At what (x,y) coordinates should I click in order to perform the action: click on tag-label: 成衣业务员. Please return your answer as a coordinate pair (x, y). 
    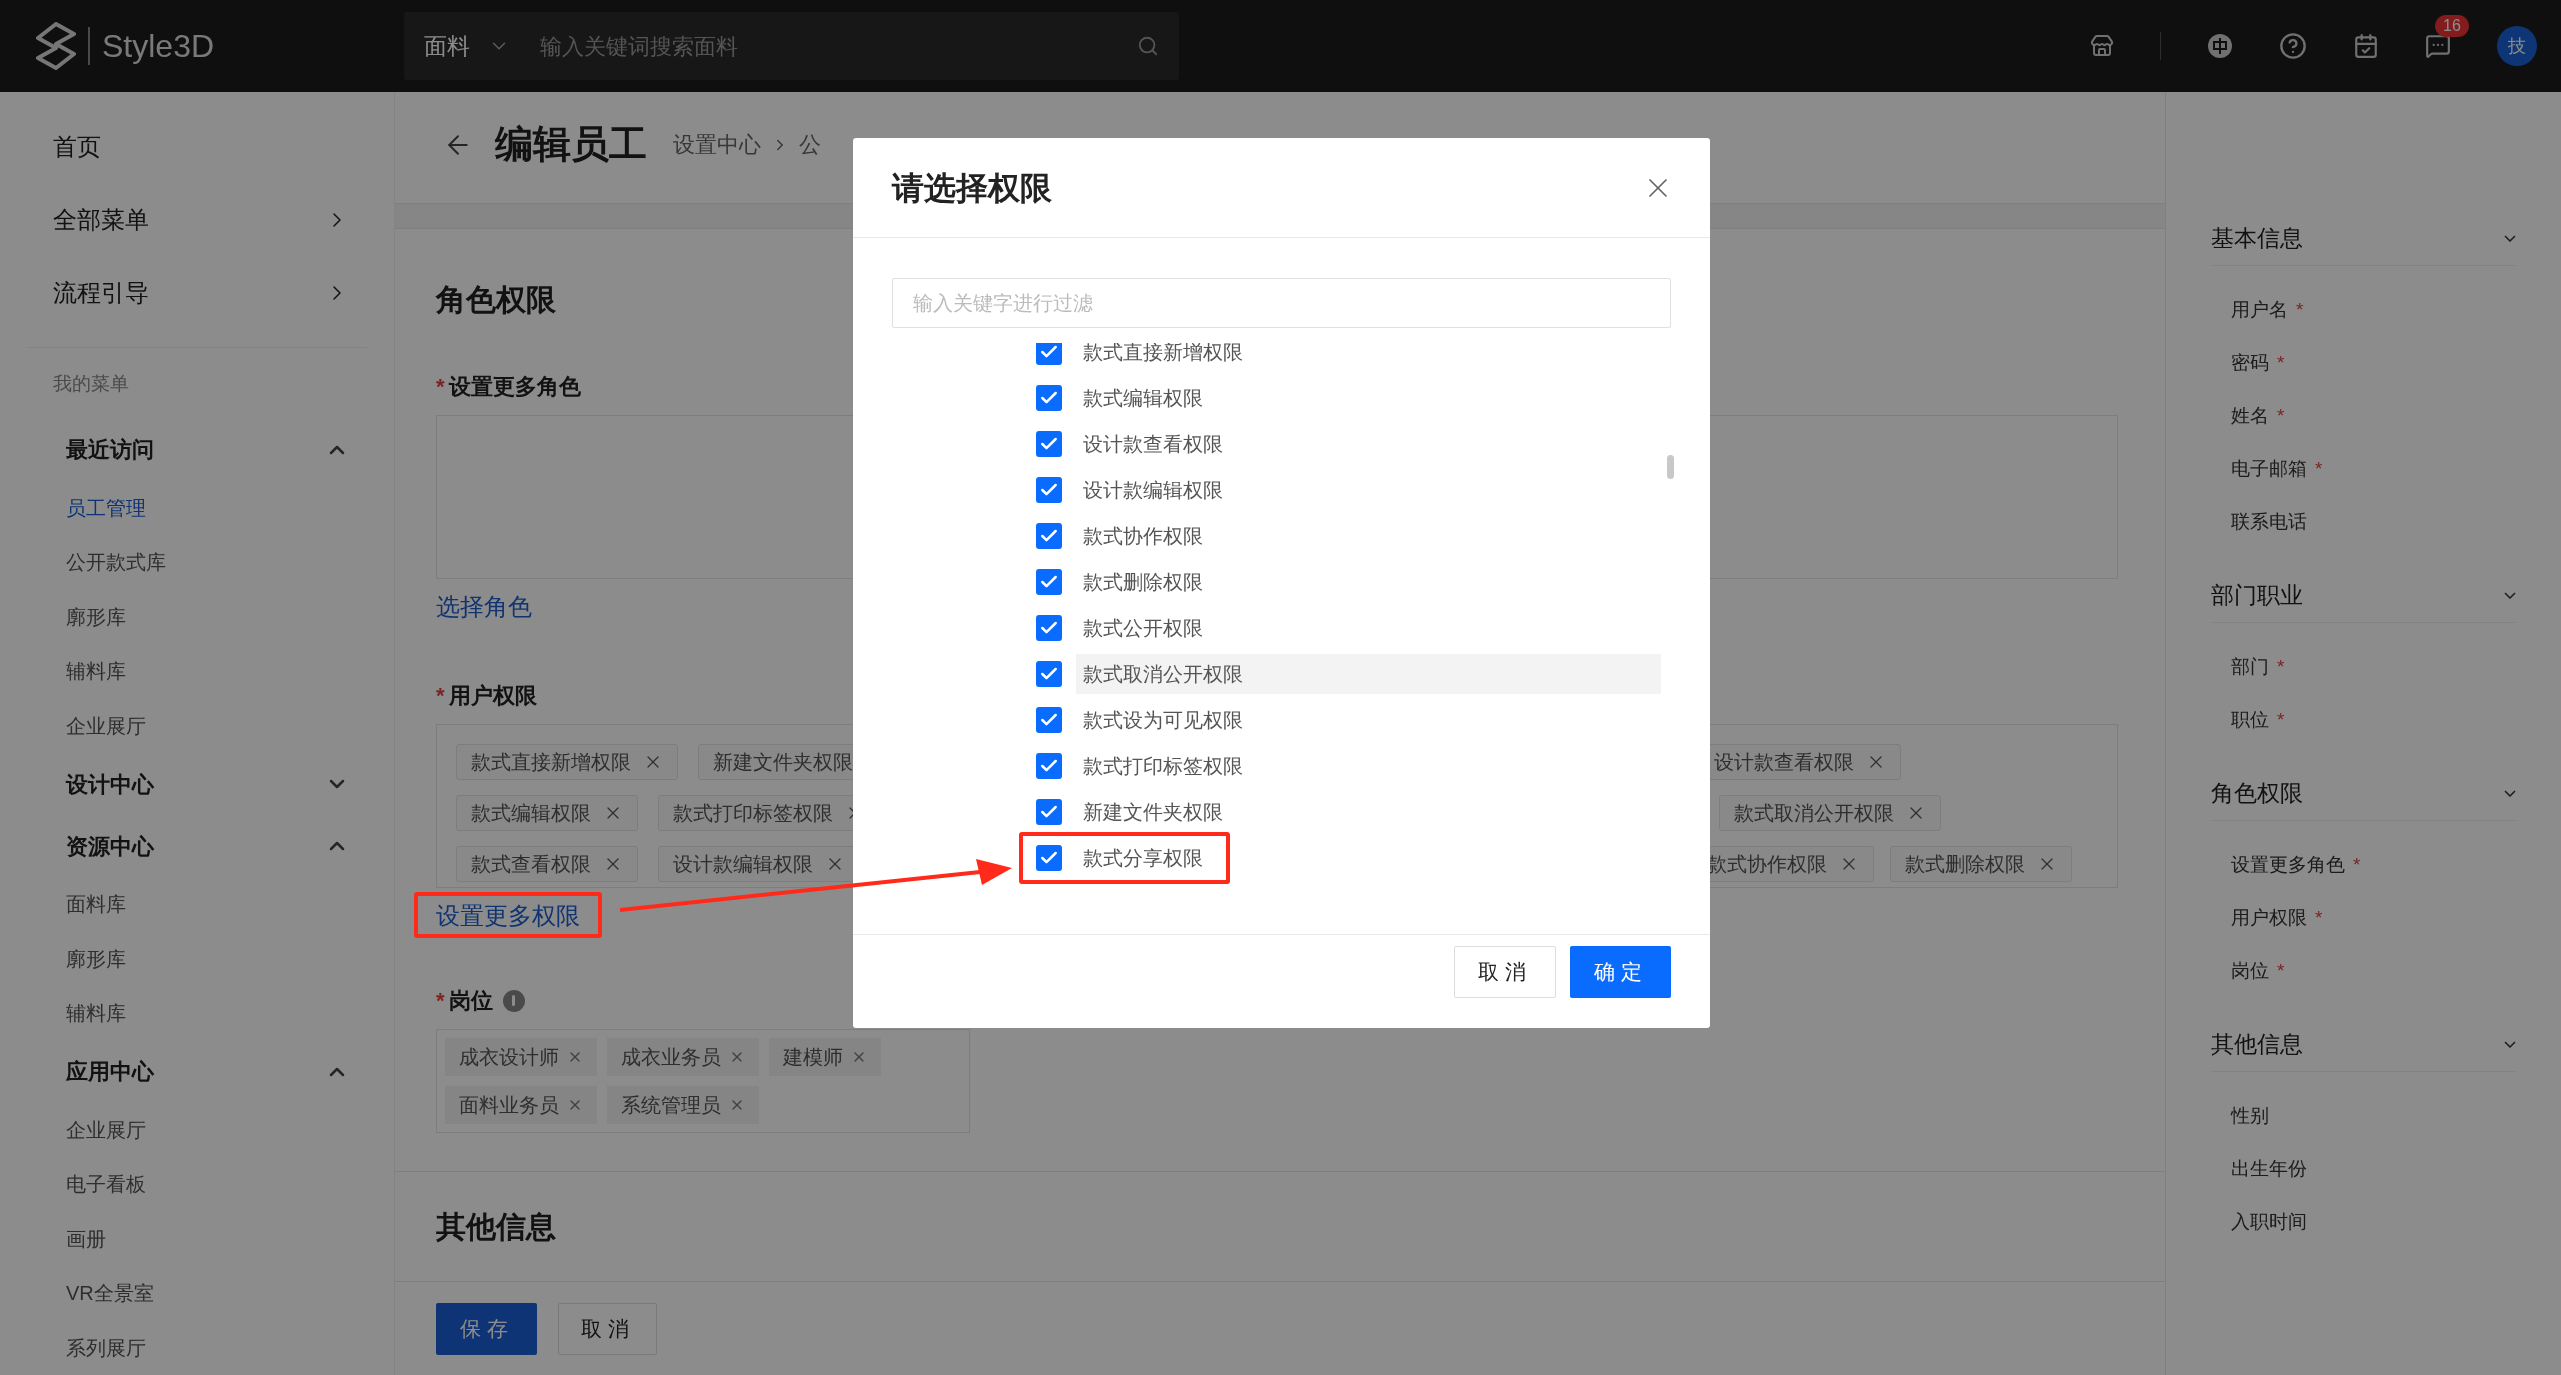
    Looking at the image, I should click on (671, 1057).